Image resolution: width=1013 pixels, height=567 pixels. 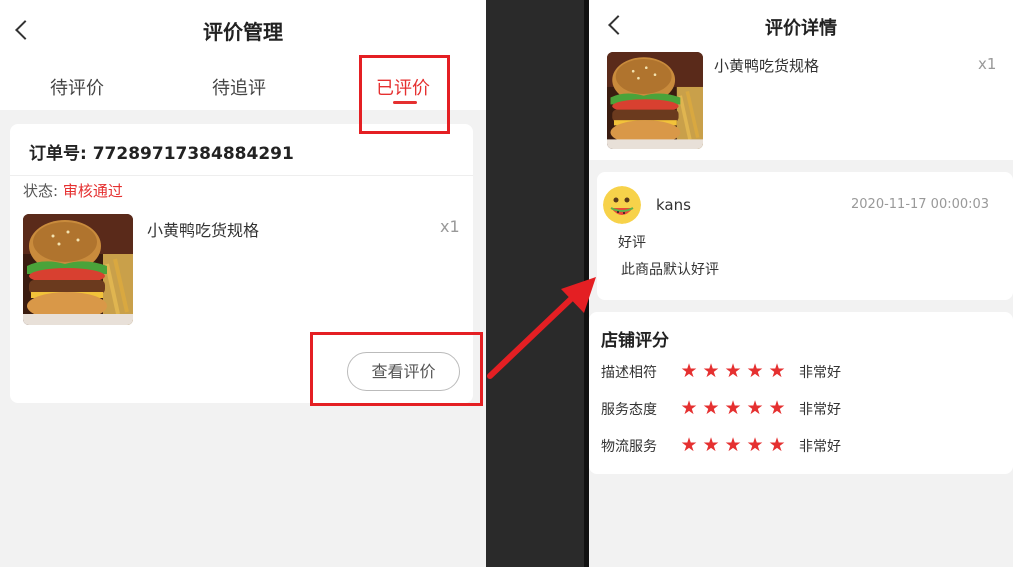 What do you see at coordinates (805, 236) in the screenshot?
I see `review-card: kans 2020-11-17 00:00:03 好评 此商品默认好评` at bounding box center [805, 236].